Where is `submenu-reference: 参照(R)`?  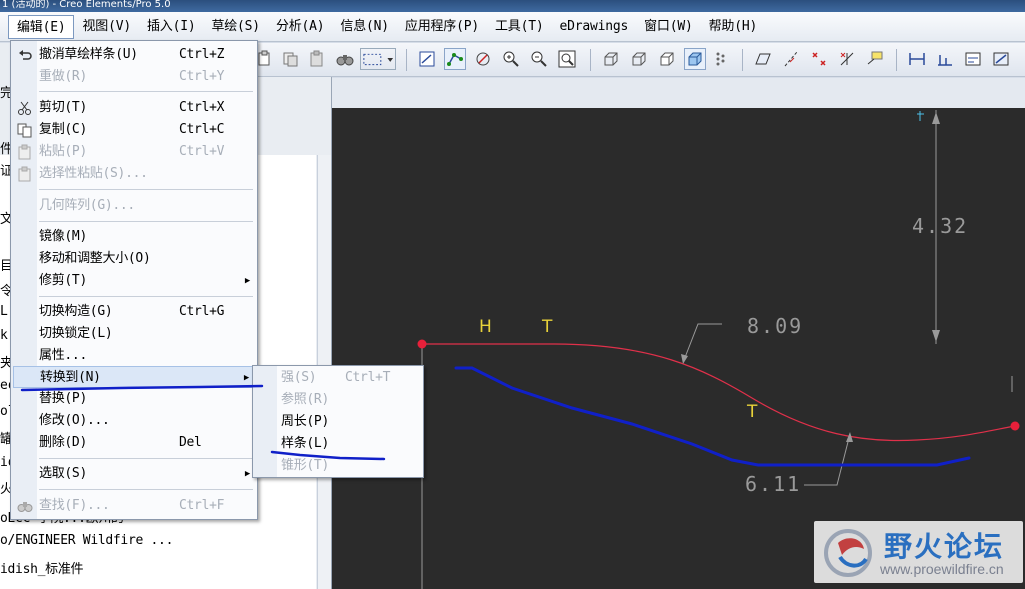
submenu-reference: 参照(R) is located at coordinates (339, 400).